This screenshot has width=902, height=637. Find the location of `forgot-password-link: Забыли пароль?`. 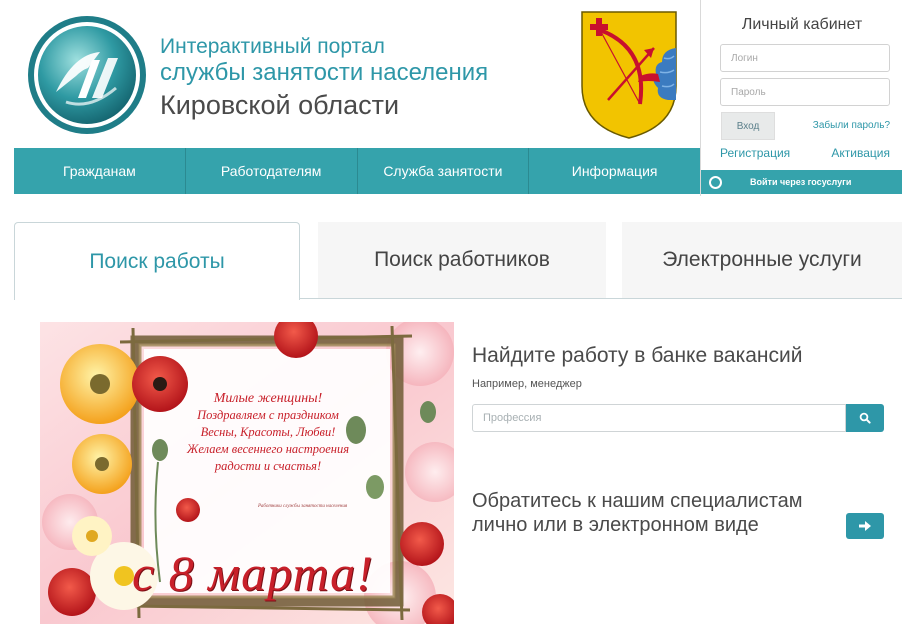

forgot-password-link: Забыли пароль? is located at coordinates (851, 125).